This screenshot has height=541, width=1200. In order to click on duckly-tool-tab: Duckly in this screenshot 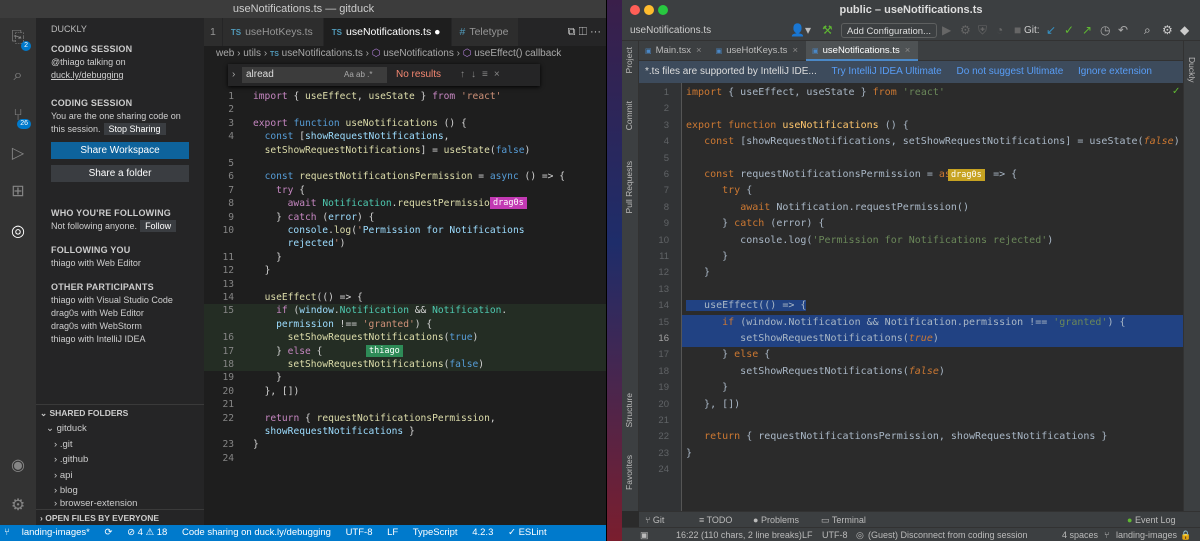, I will do `click(1192, 70)`.